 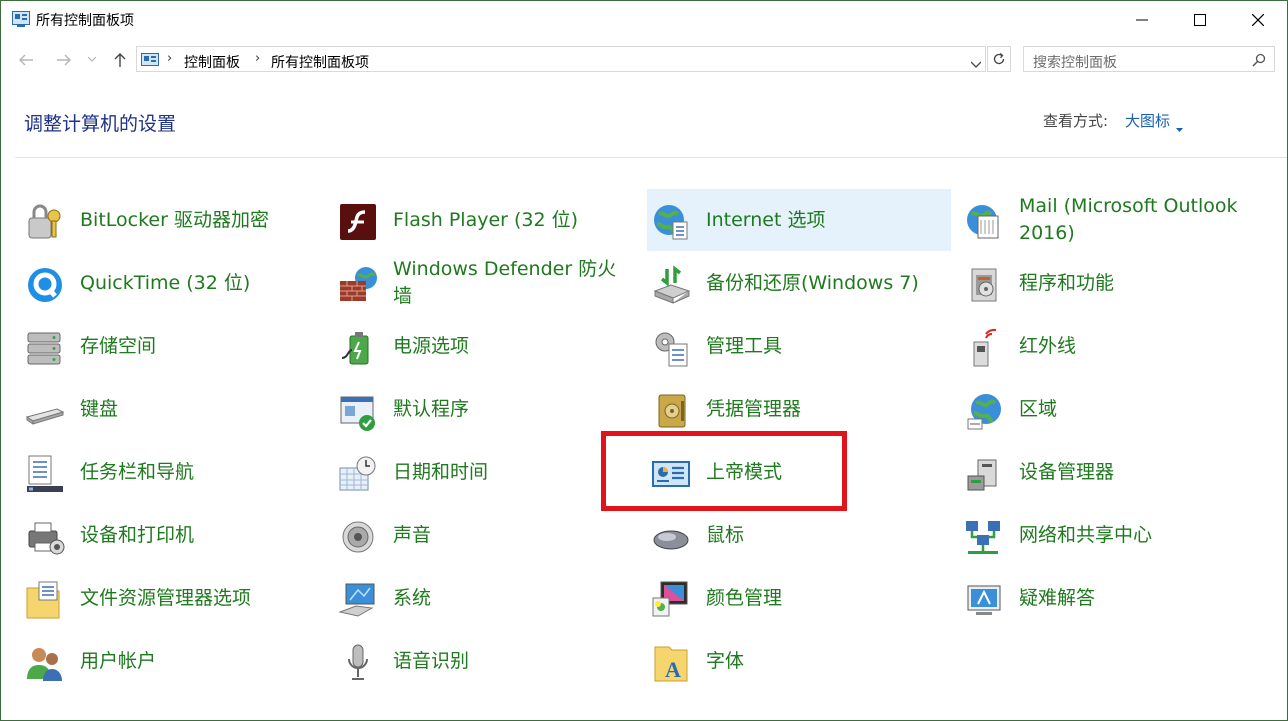 I want to click on title-bar: 所有控制面板项, so click(x=644, y=20).